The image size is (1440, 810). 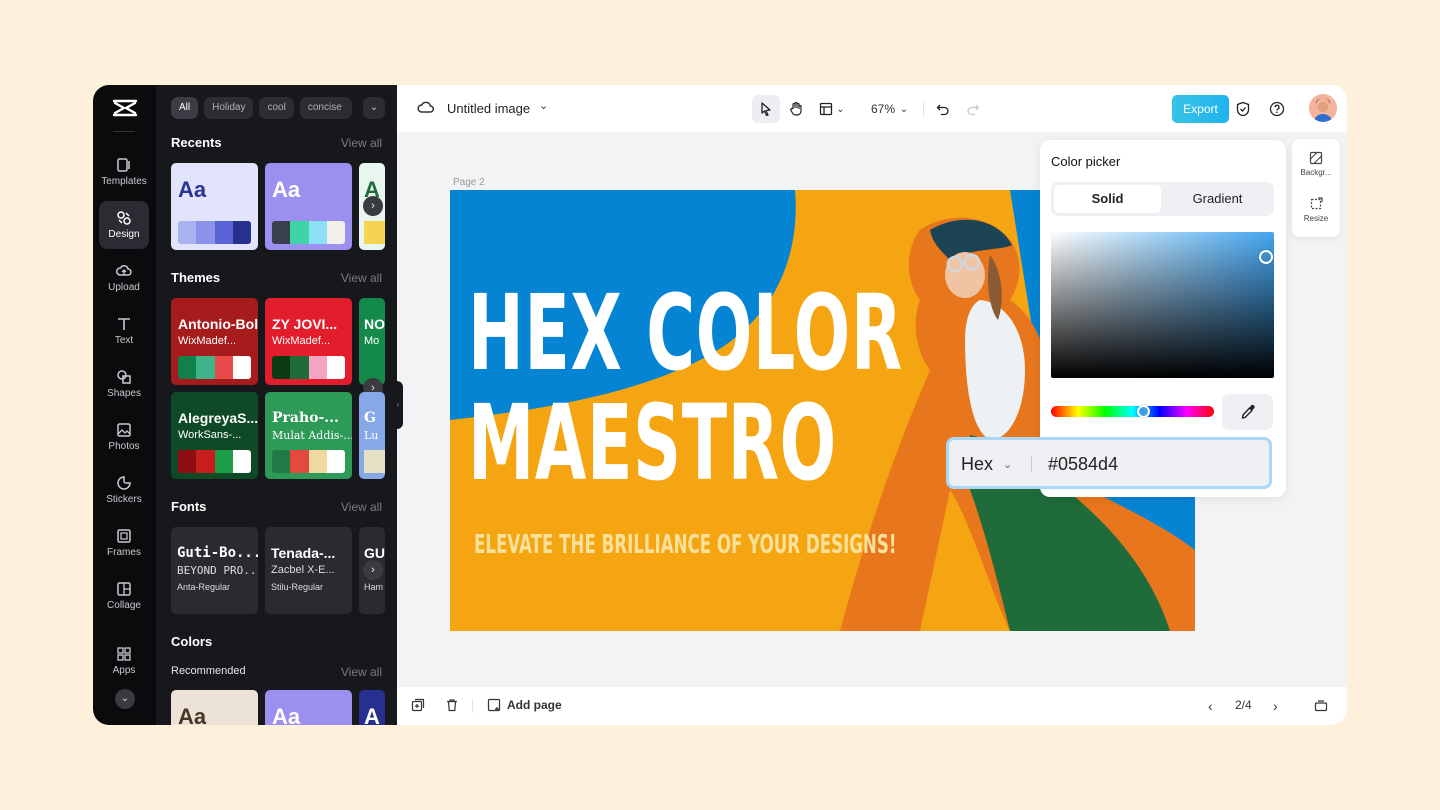 What do you see at coordinates (1162, 305) in the screenshot?
I see `saturation-value-area` at bounding box center [1162, 305].